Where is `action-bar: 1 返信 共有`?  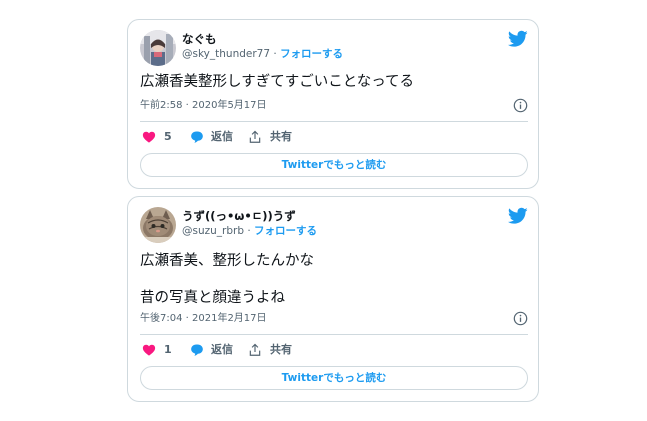
action-bar: 1 返信 共有 is located at coordinates (240, 350).